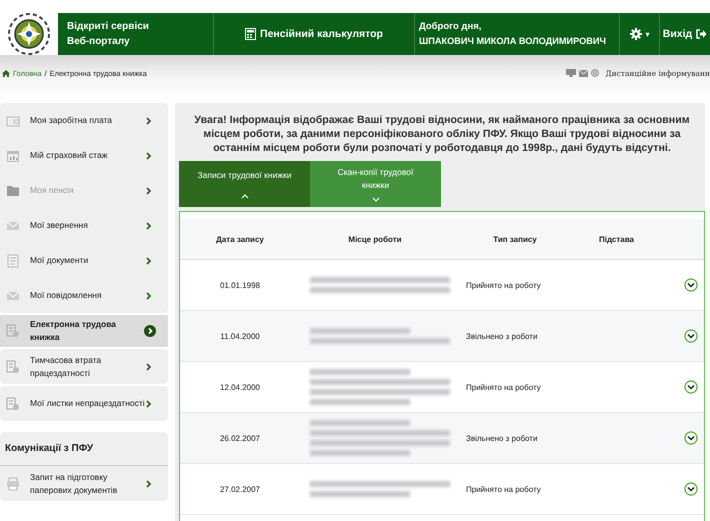  I want to click on sidebar-item: Мої листки непрацездатності, so click(84, 403).